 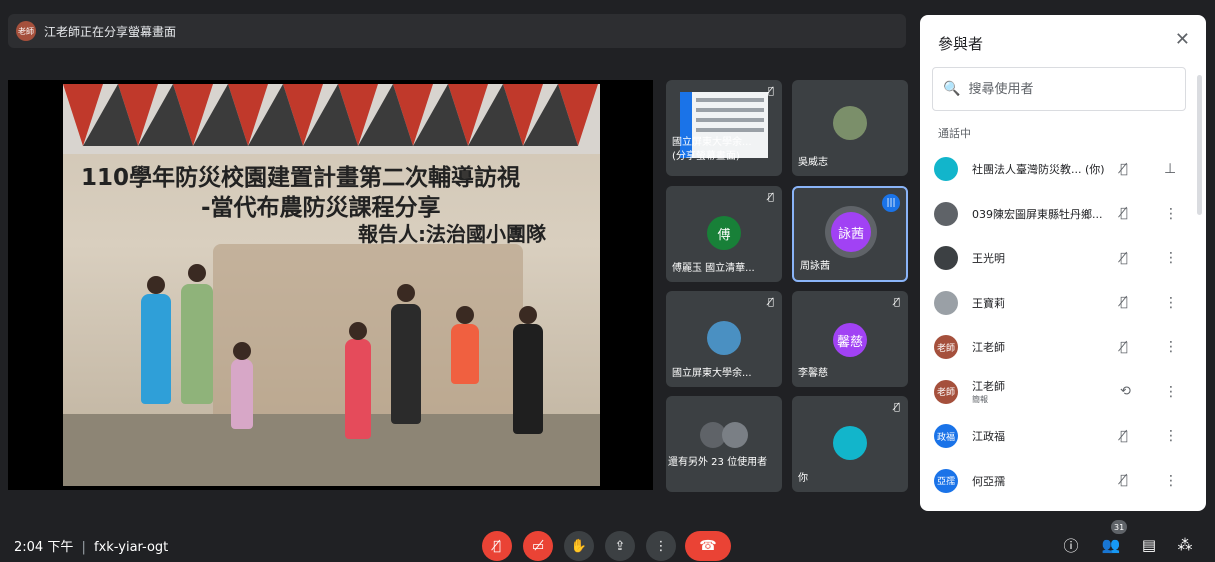 I want to click on panel-title: 參與者, so click(x=961, y=44).